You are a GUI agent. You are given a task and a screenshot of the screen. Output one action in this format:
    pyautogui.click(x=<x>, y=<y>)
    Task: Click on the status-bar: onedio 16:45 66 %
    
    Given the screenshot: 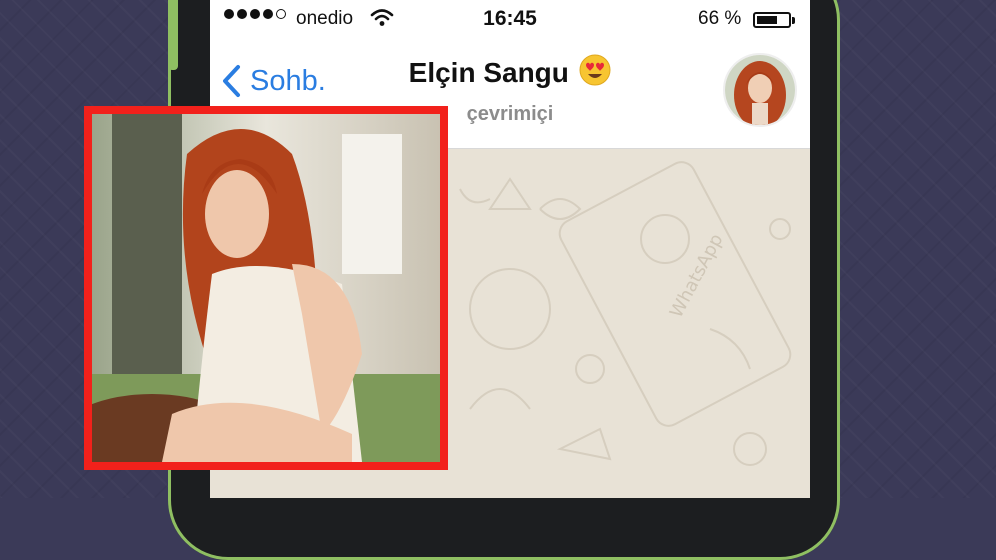 What is the action you would take?
    pyautogui.click(x=510, y=20)
    